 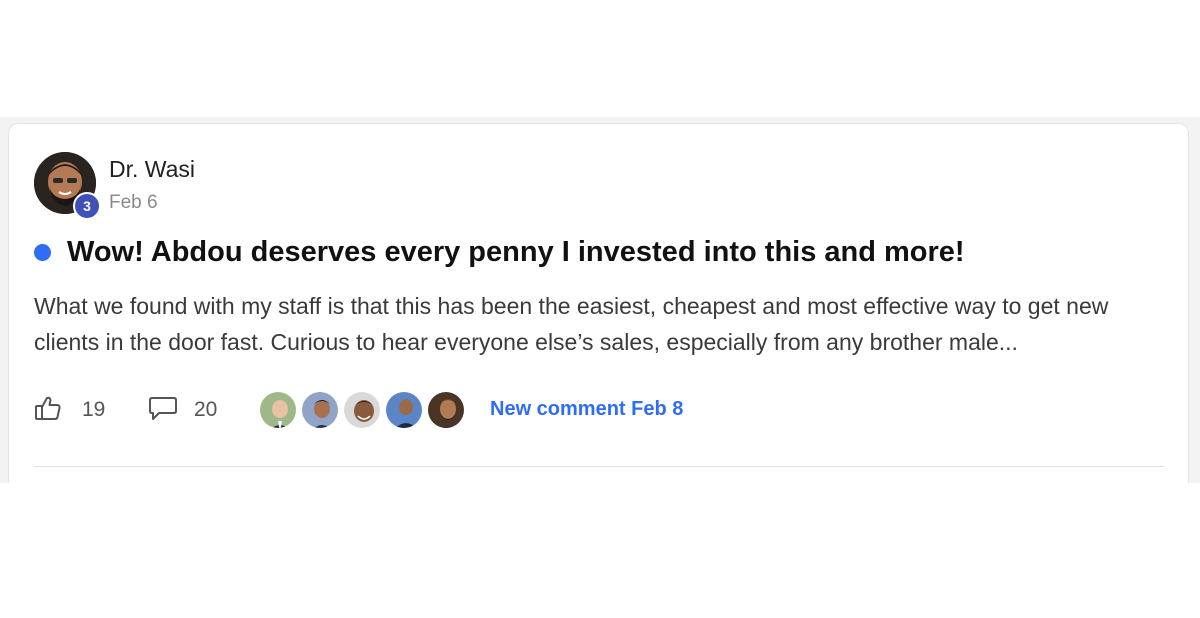 I want to click on commenter-avatars, so click(x=368, y=410).